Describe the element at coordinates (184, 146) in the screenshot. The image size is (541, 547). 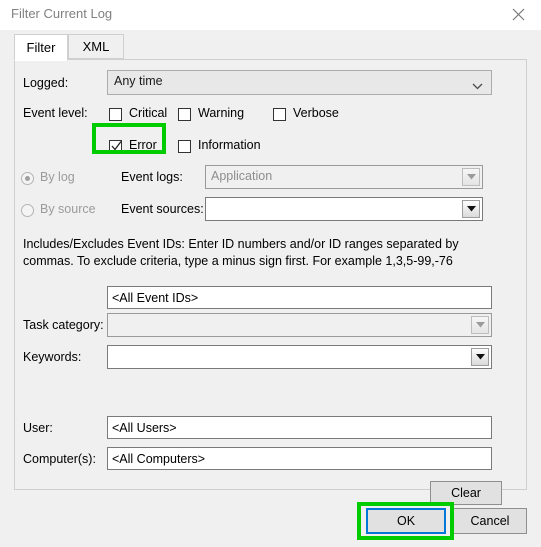
I see `information-checkbox-box` at that location.